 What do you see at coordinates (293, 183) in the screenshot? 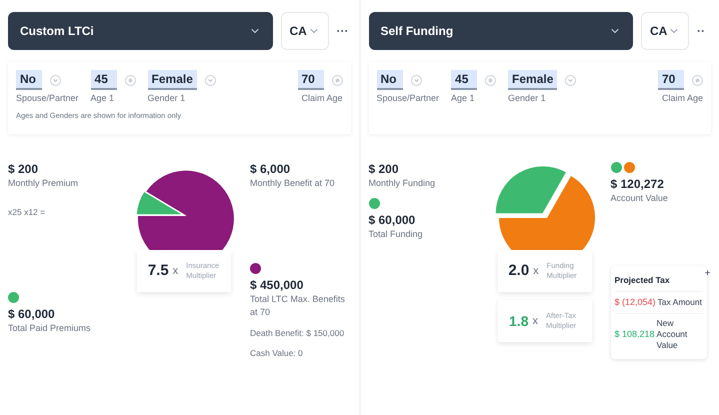
I see `stat-label: Monthly Benefit at 70` at bounding box center [293, 183].